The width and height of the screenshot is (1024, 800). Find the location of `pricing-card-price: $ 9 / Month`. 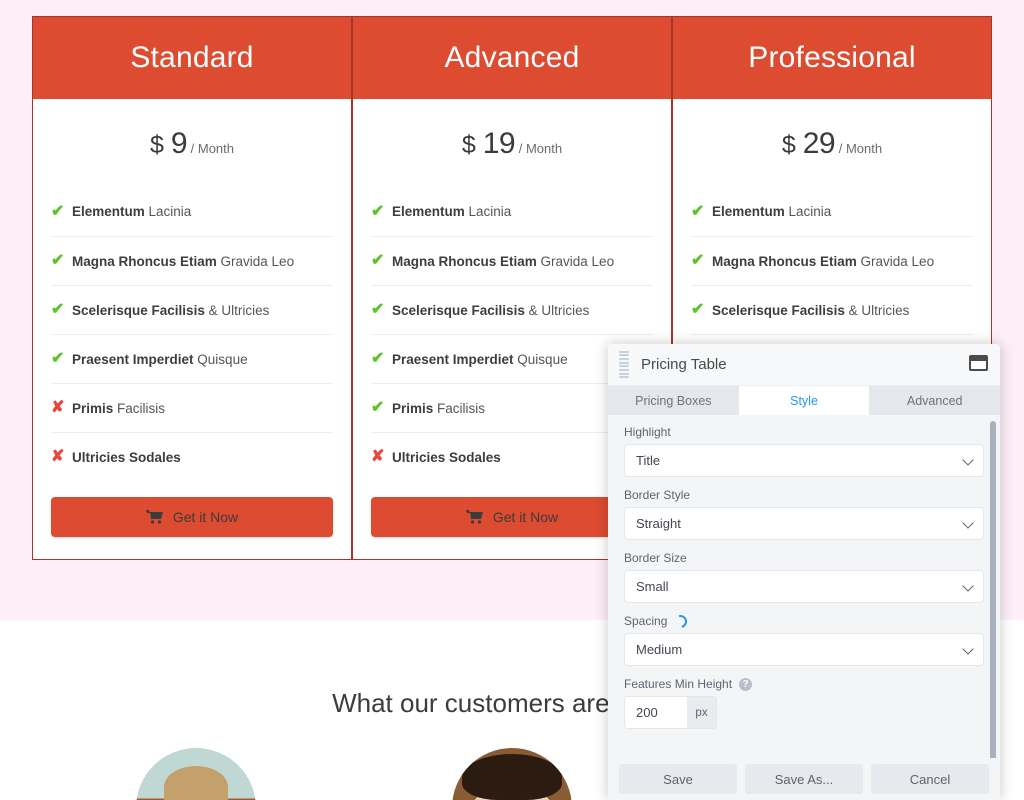

pricing-card-price: $ 9 / Month is located at coordinates (192, 143).